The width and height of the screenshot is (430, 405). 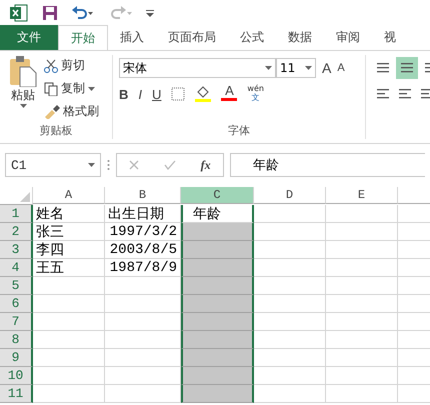 I want to click on grow-font-button: A, so click(x=327, y=68).